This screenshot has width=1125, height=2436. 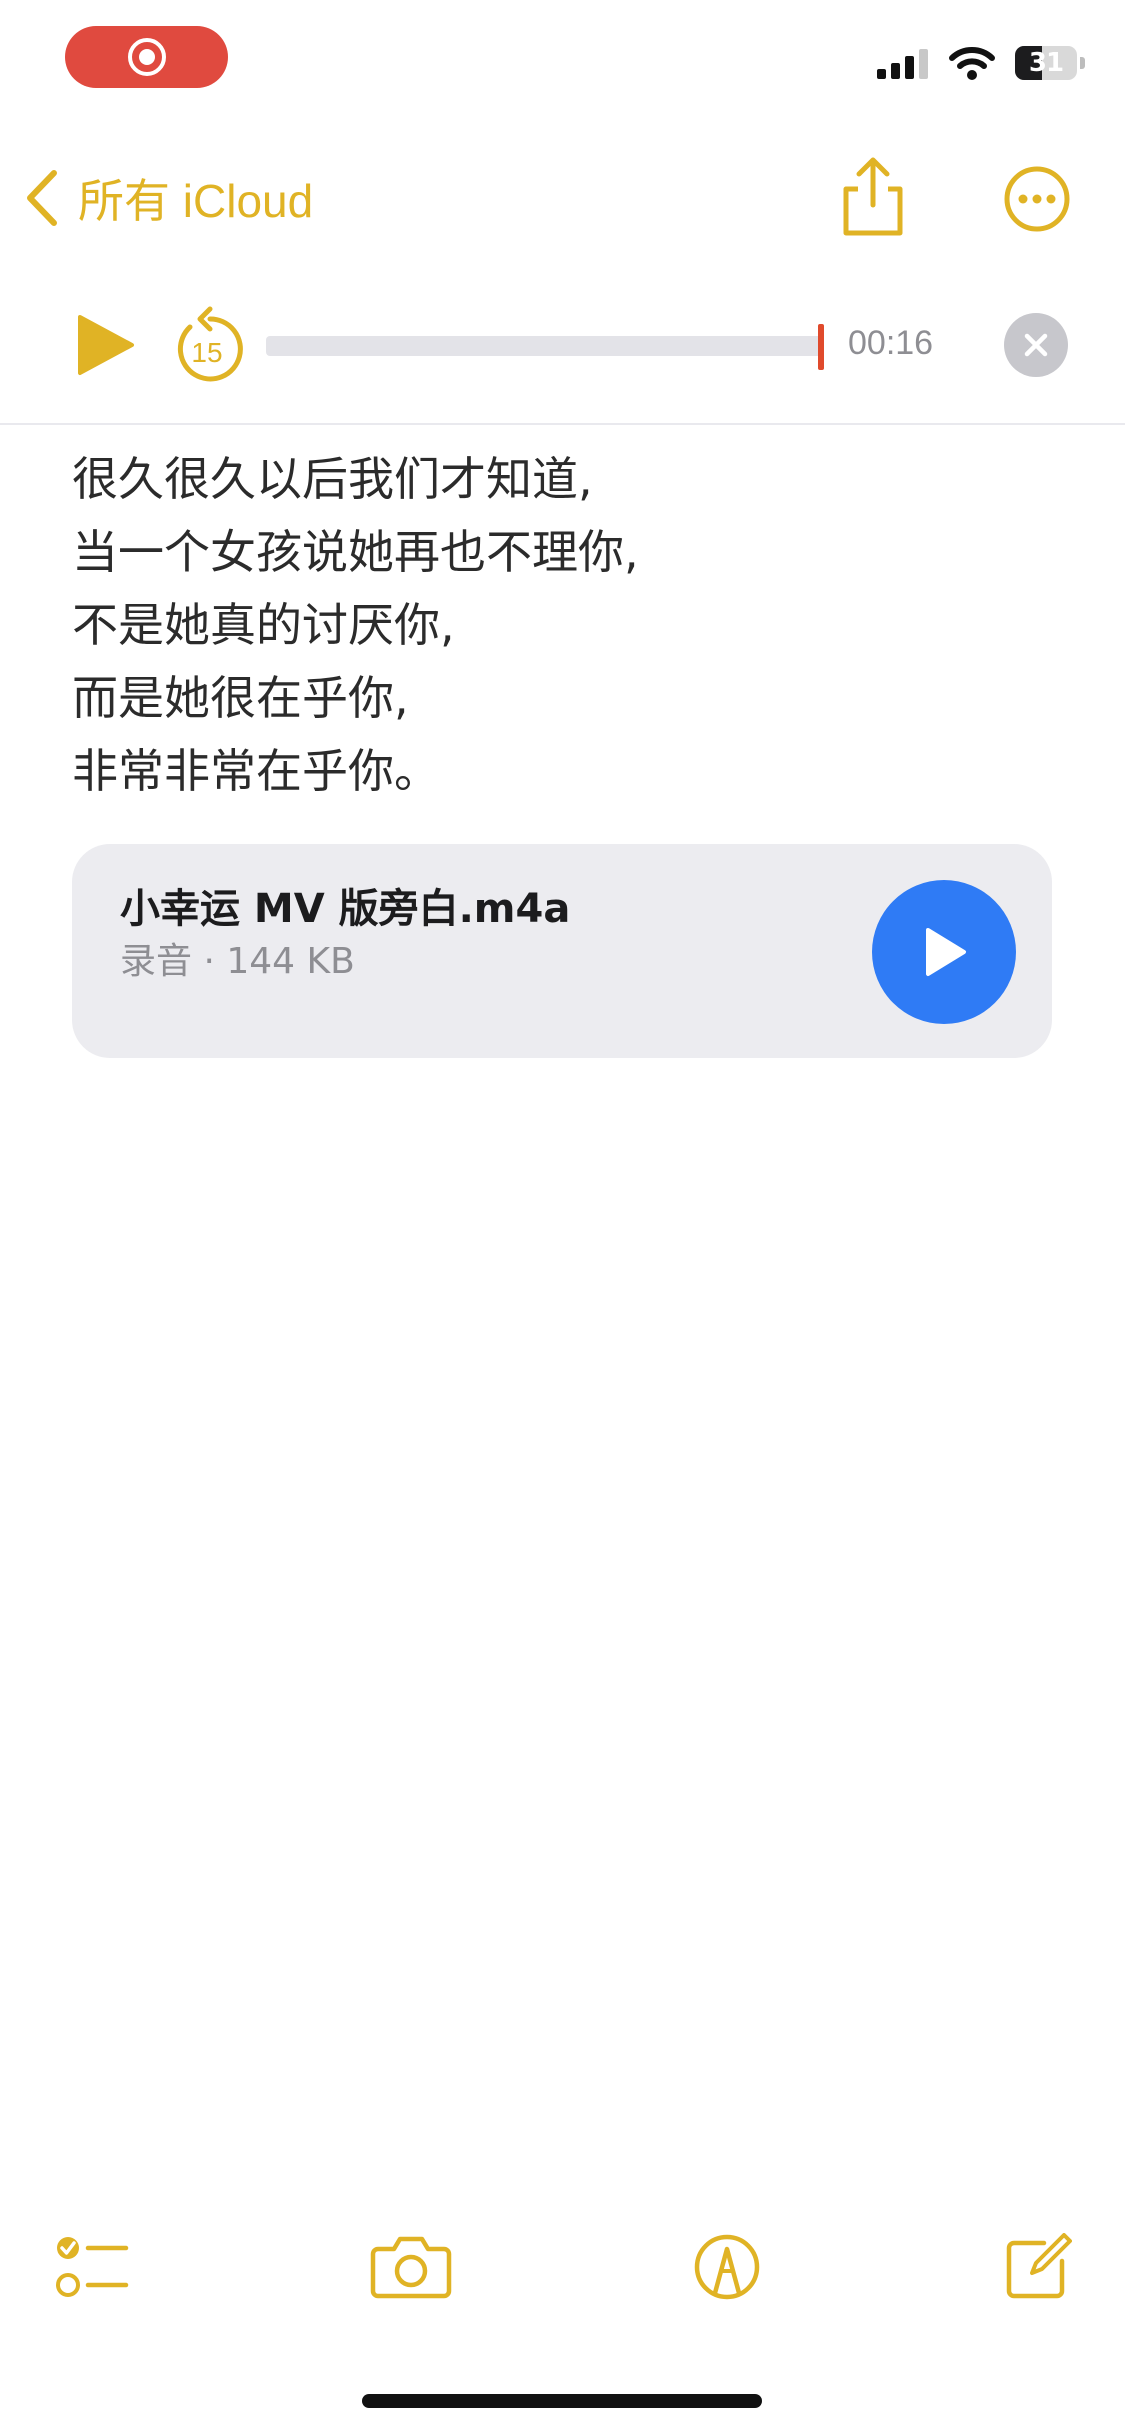 What do you see at coordinates (196, 201) in the screenshot?
I see `back-label: 所有 iCloud` at bounding box center [196, 201].